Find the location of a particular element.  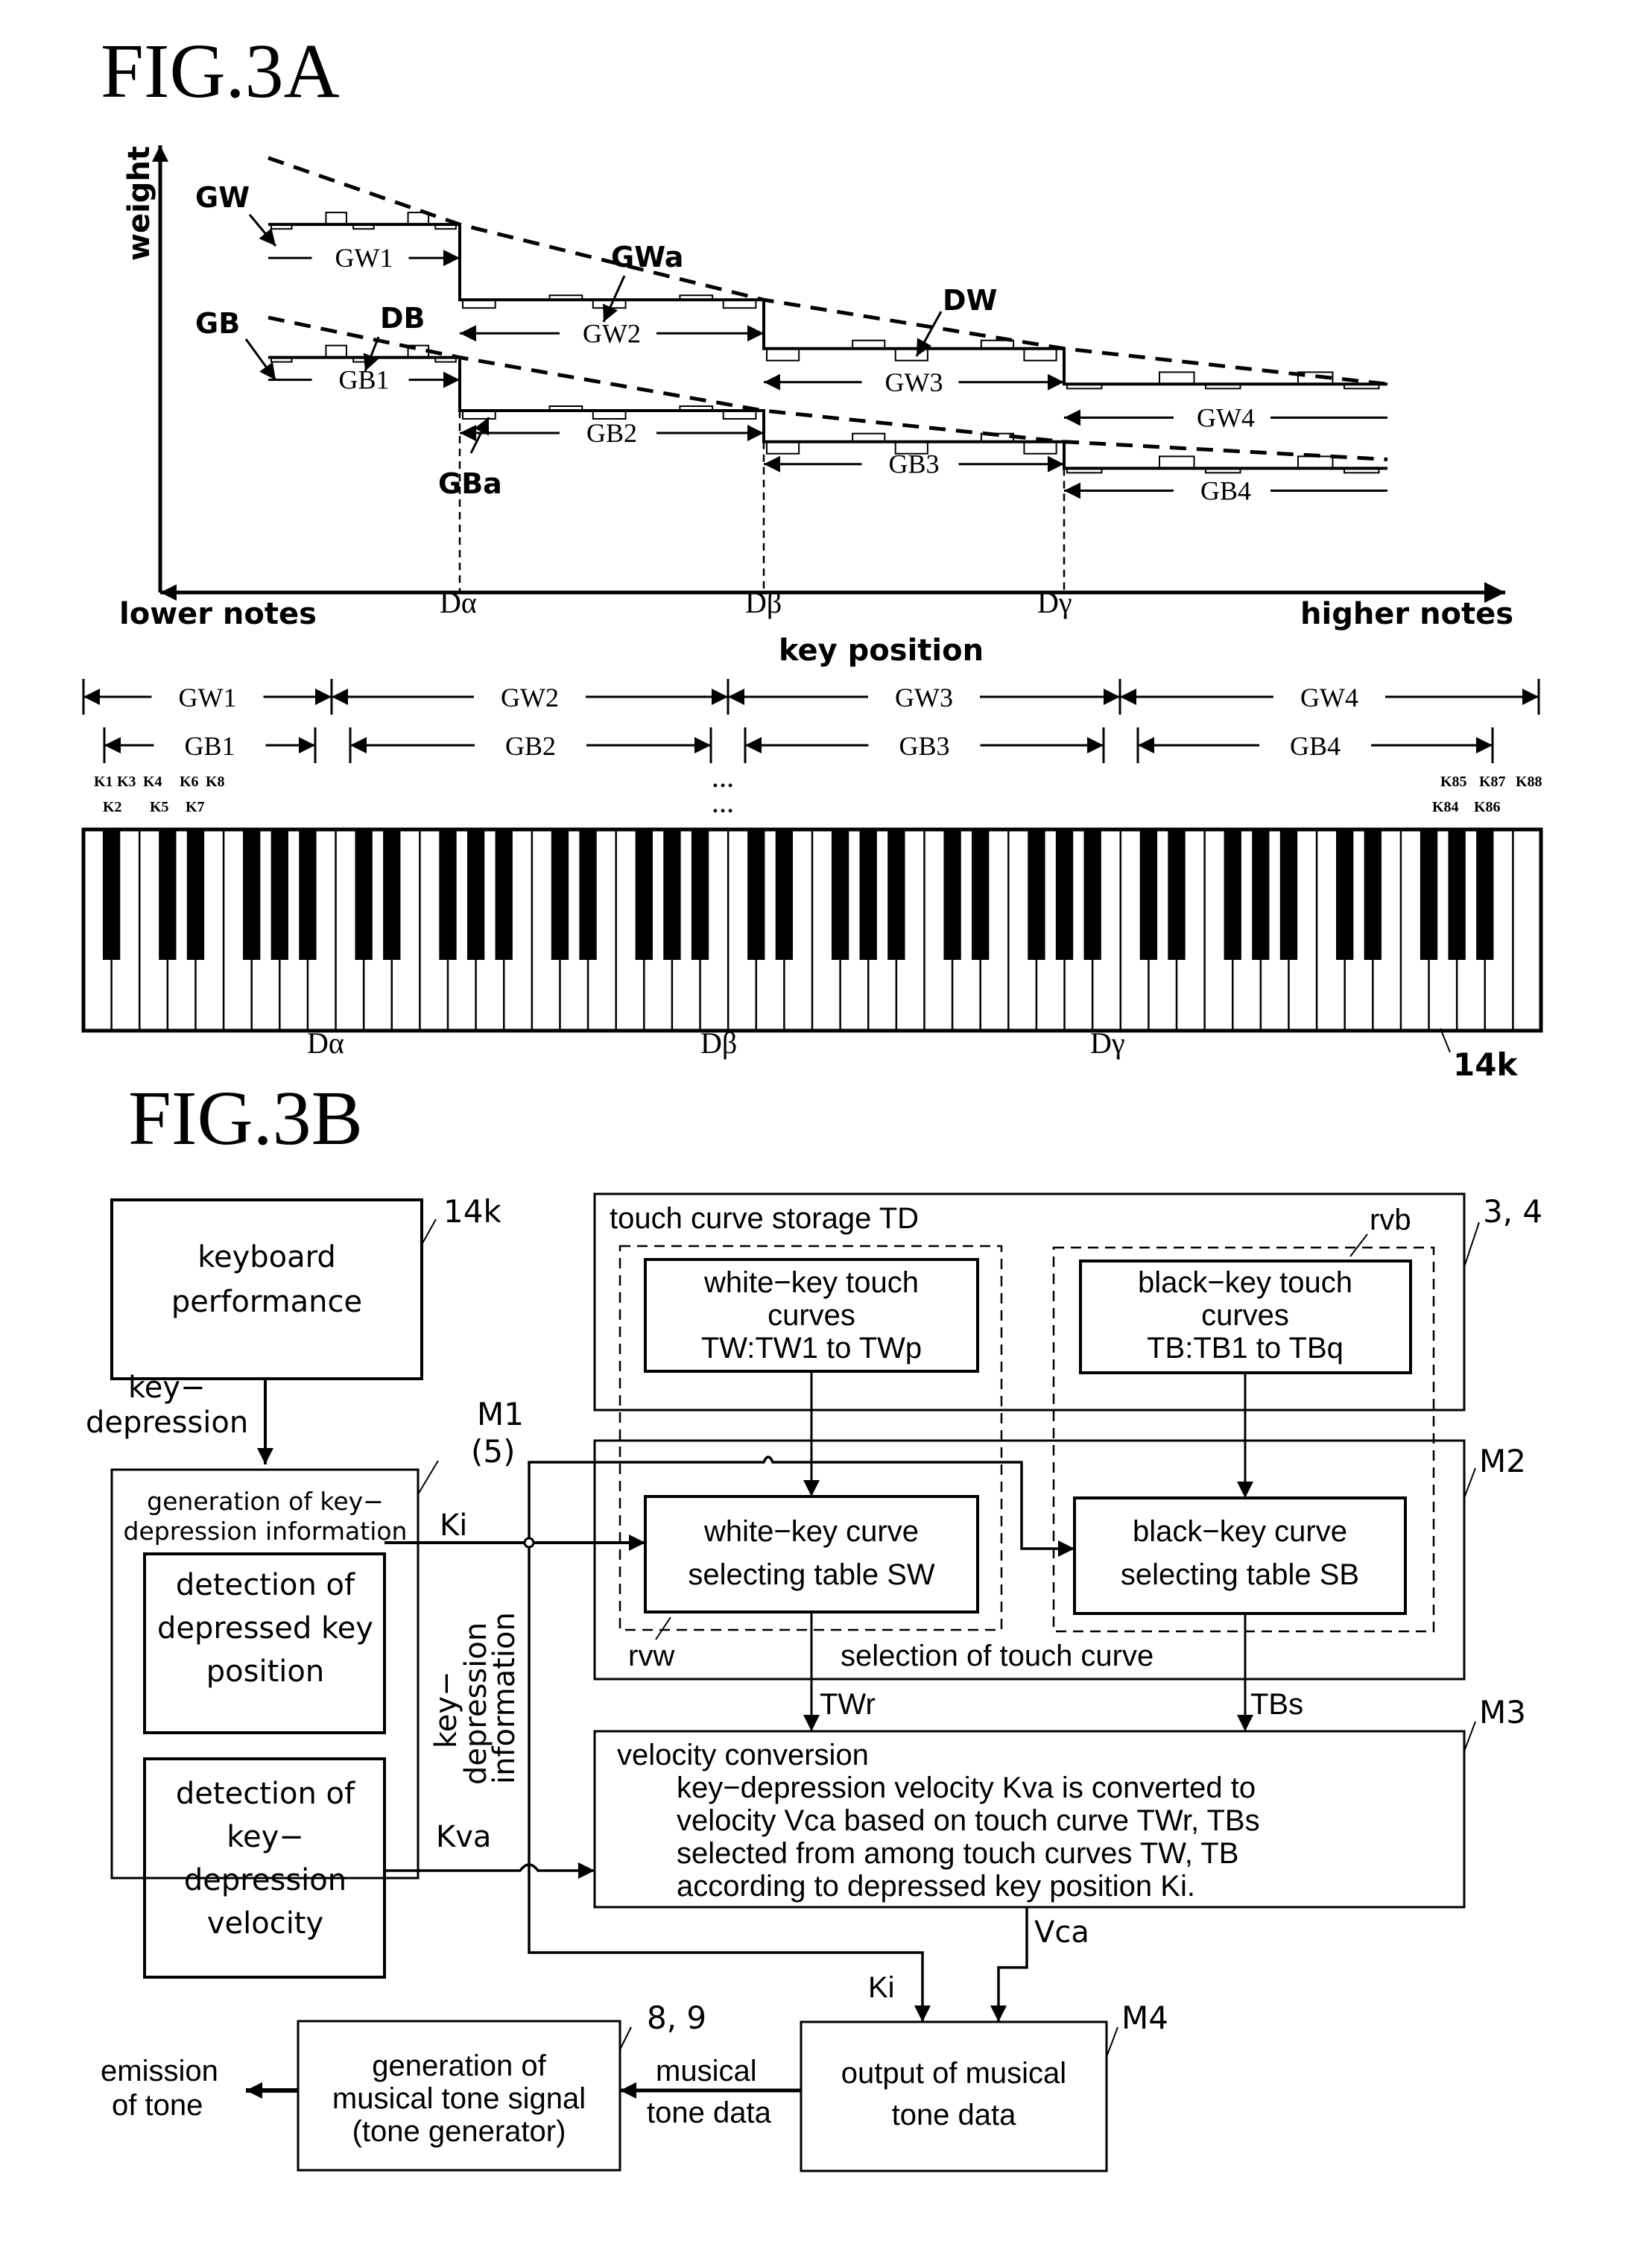

tone-gen-ref: 8, 9 is located at coordinates (677, 2018).